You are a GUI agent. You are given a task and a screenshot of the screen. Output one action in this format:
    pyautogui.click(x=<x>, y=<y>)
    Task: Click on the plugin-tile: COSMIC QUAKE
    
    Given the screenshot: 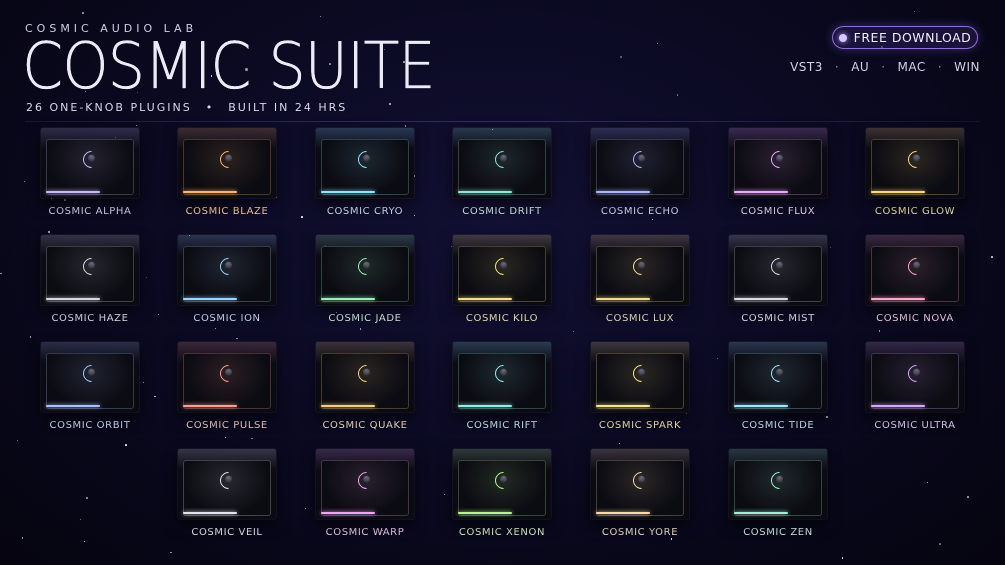 What is the action you would take?
    pyautogui.click(x=365, y=386)
    